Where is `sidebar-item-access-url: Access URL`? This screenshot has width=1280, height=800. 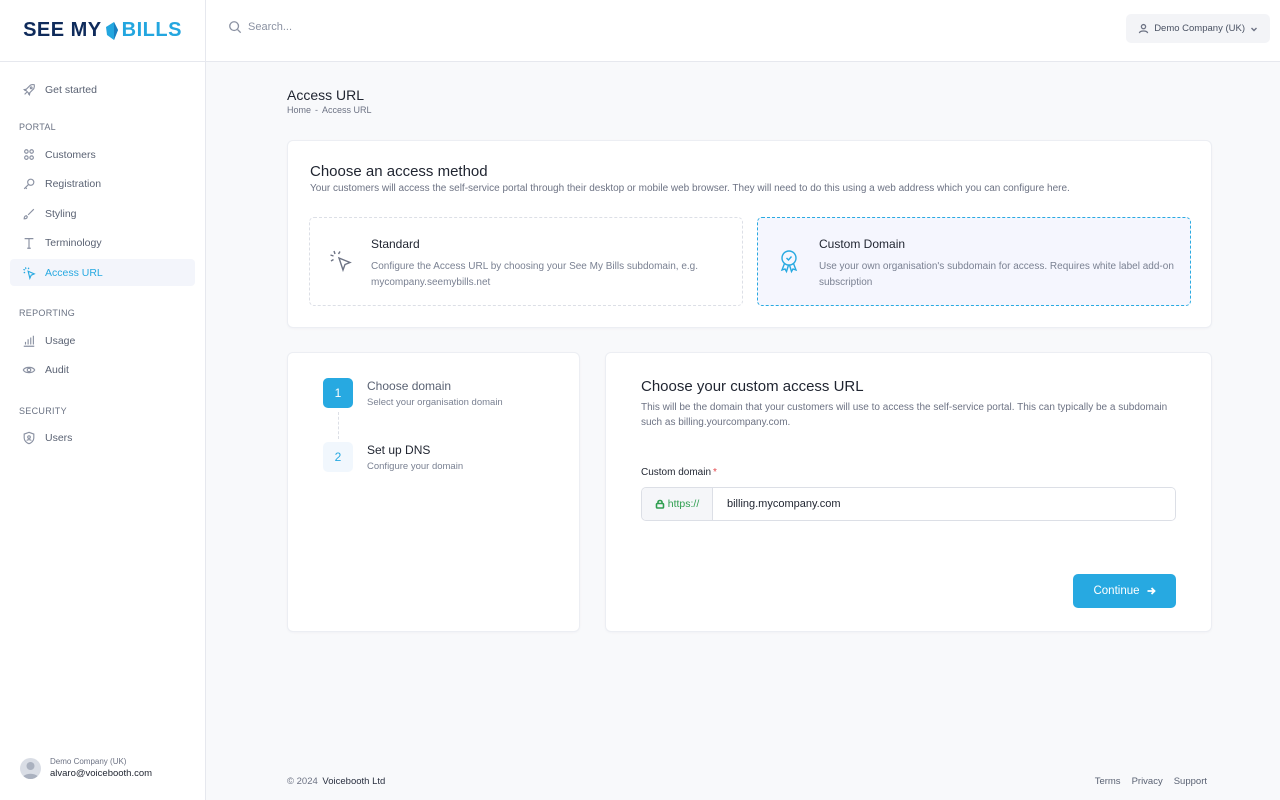 sidebar-item-access-url: Access URL is located at coordinates (102, 272).